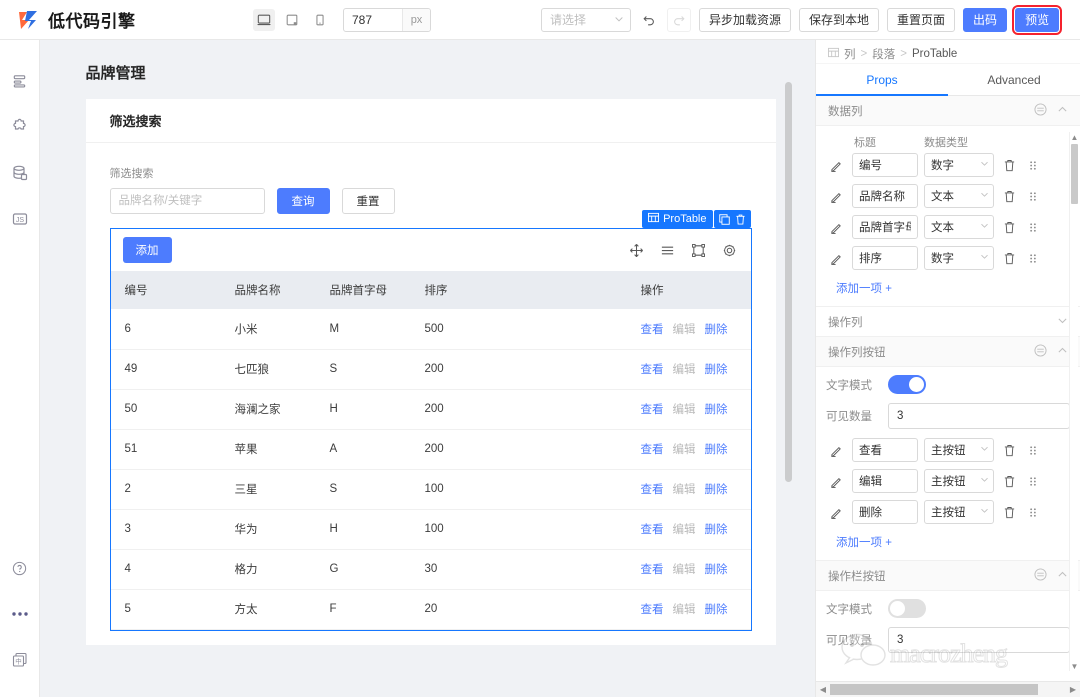 Image resolution: width=1080 pixels, height=697 pixels. What do you see at coordinates (20, 81) in the screenshot?
I see `outline-icon` at bounding box center [20, 81].